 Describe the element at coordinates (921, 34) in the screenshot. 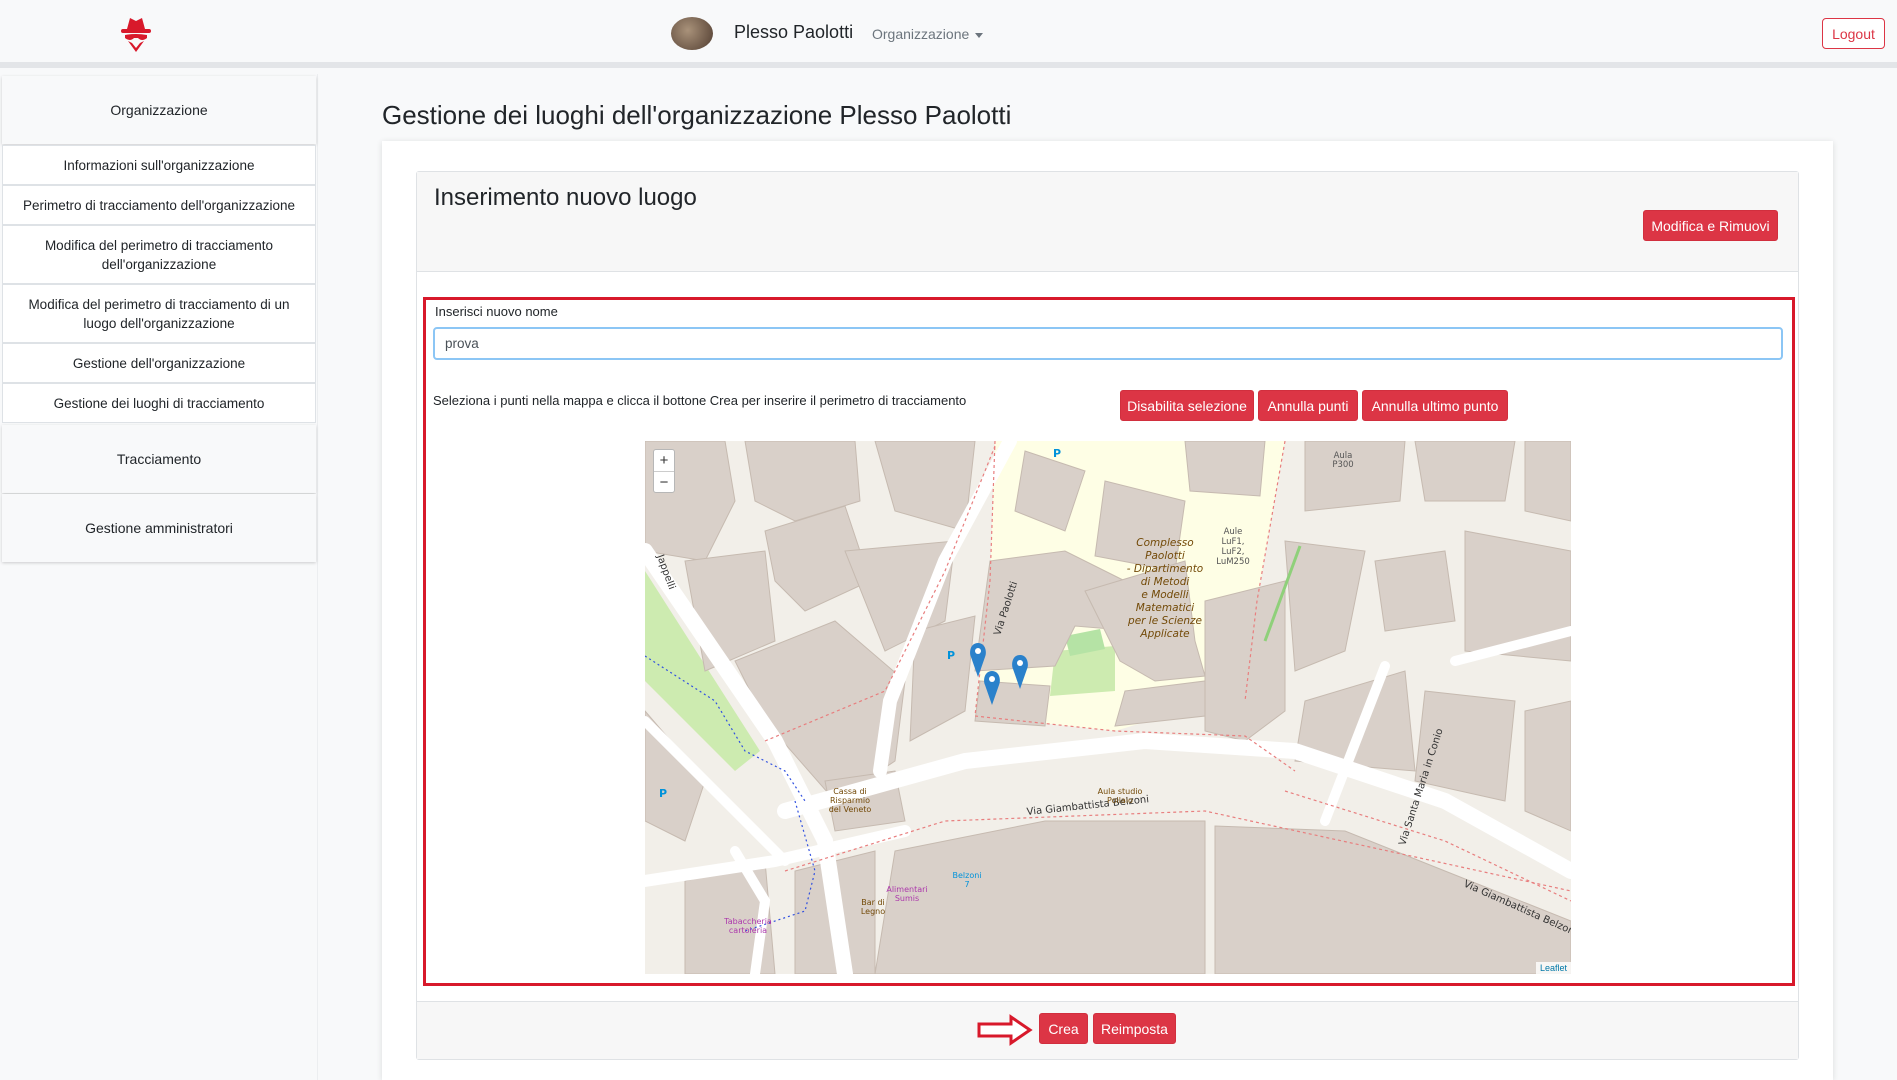

I see `organization-dropdown-label: Organizzazione` at that location.